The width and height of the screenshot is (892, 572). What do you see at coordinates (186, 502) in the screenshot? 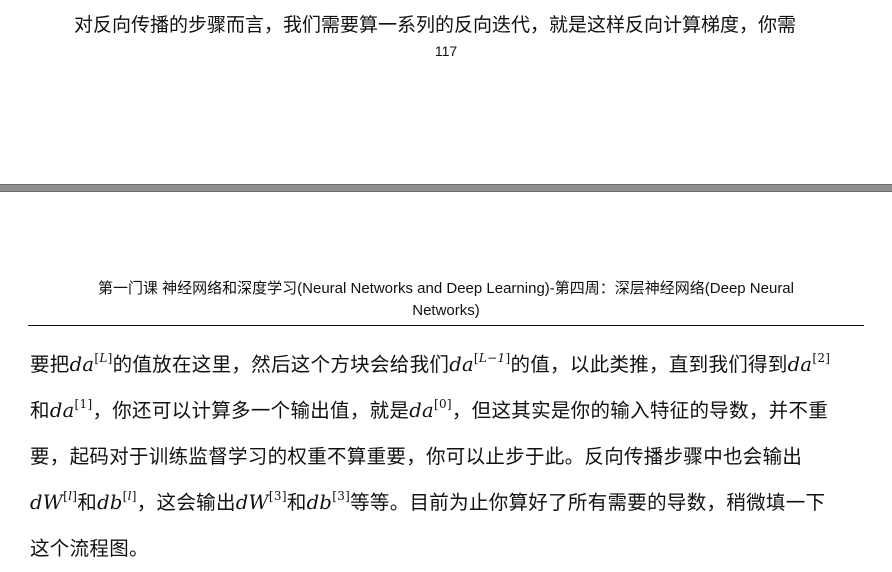
I see `text-run: ，这会输出` at bounding box center [186, 502].